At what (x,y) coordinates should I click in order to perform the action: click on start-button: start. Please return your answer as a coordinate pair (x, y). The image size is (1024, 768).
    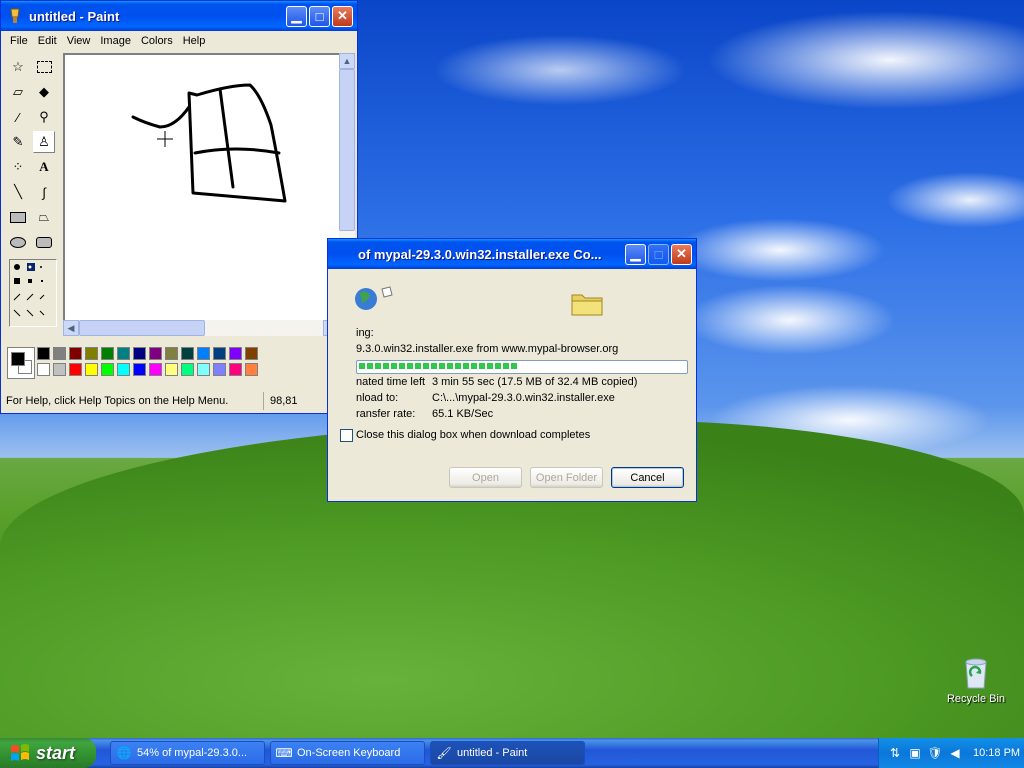
    Looking at the image, I should click on (48, 753).